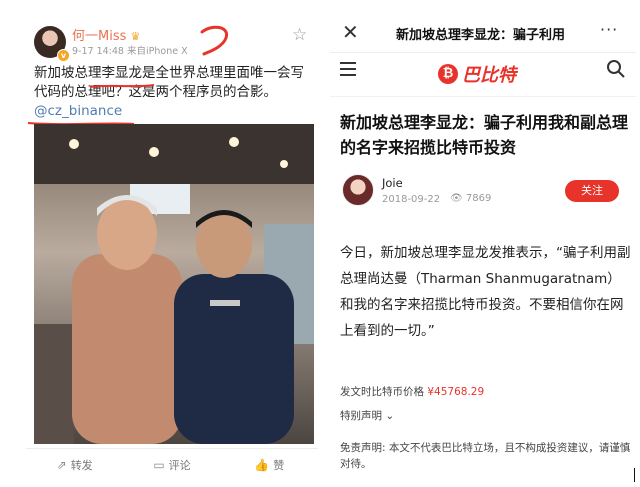  I want to click on mention-link: @cz_binance, so click(78, 111).